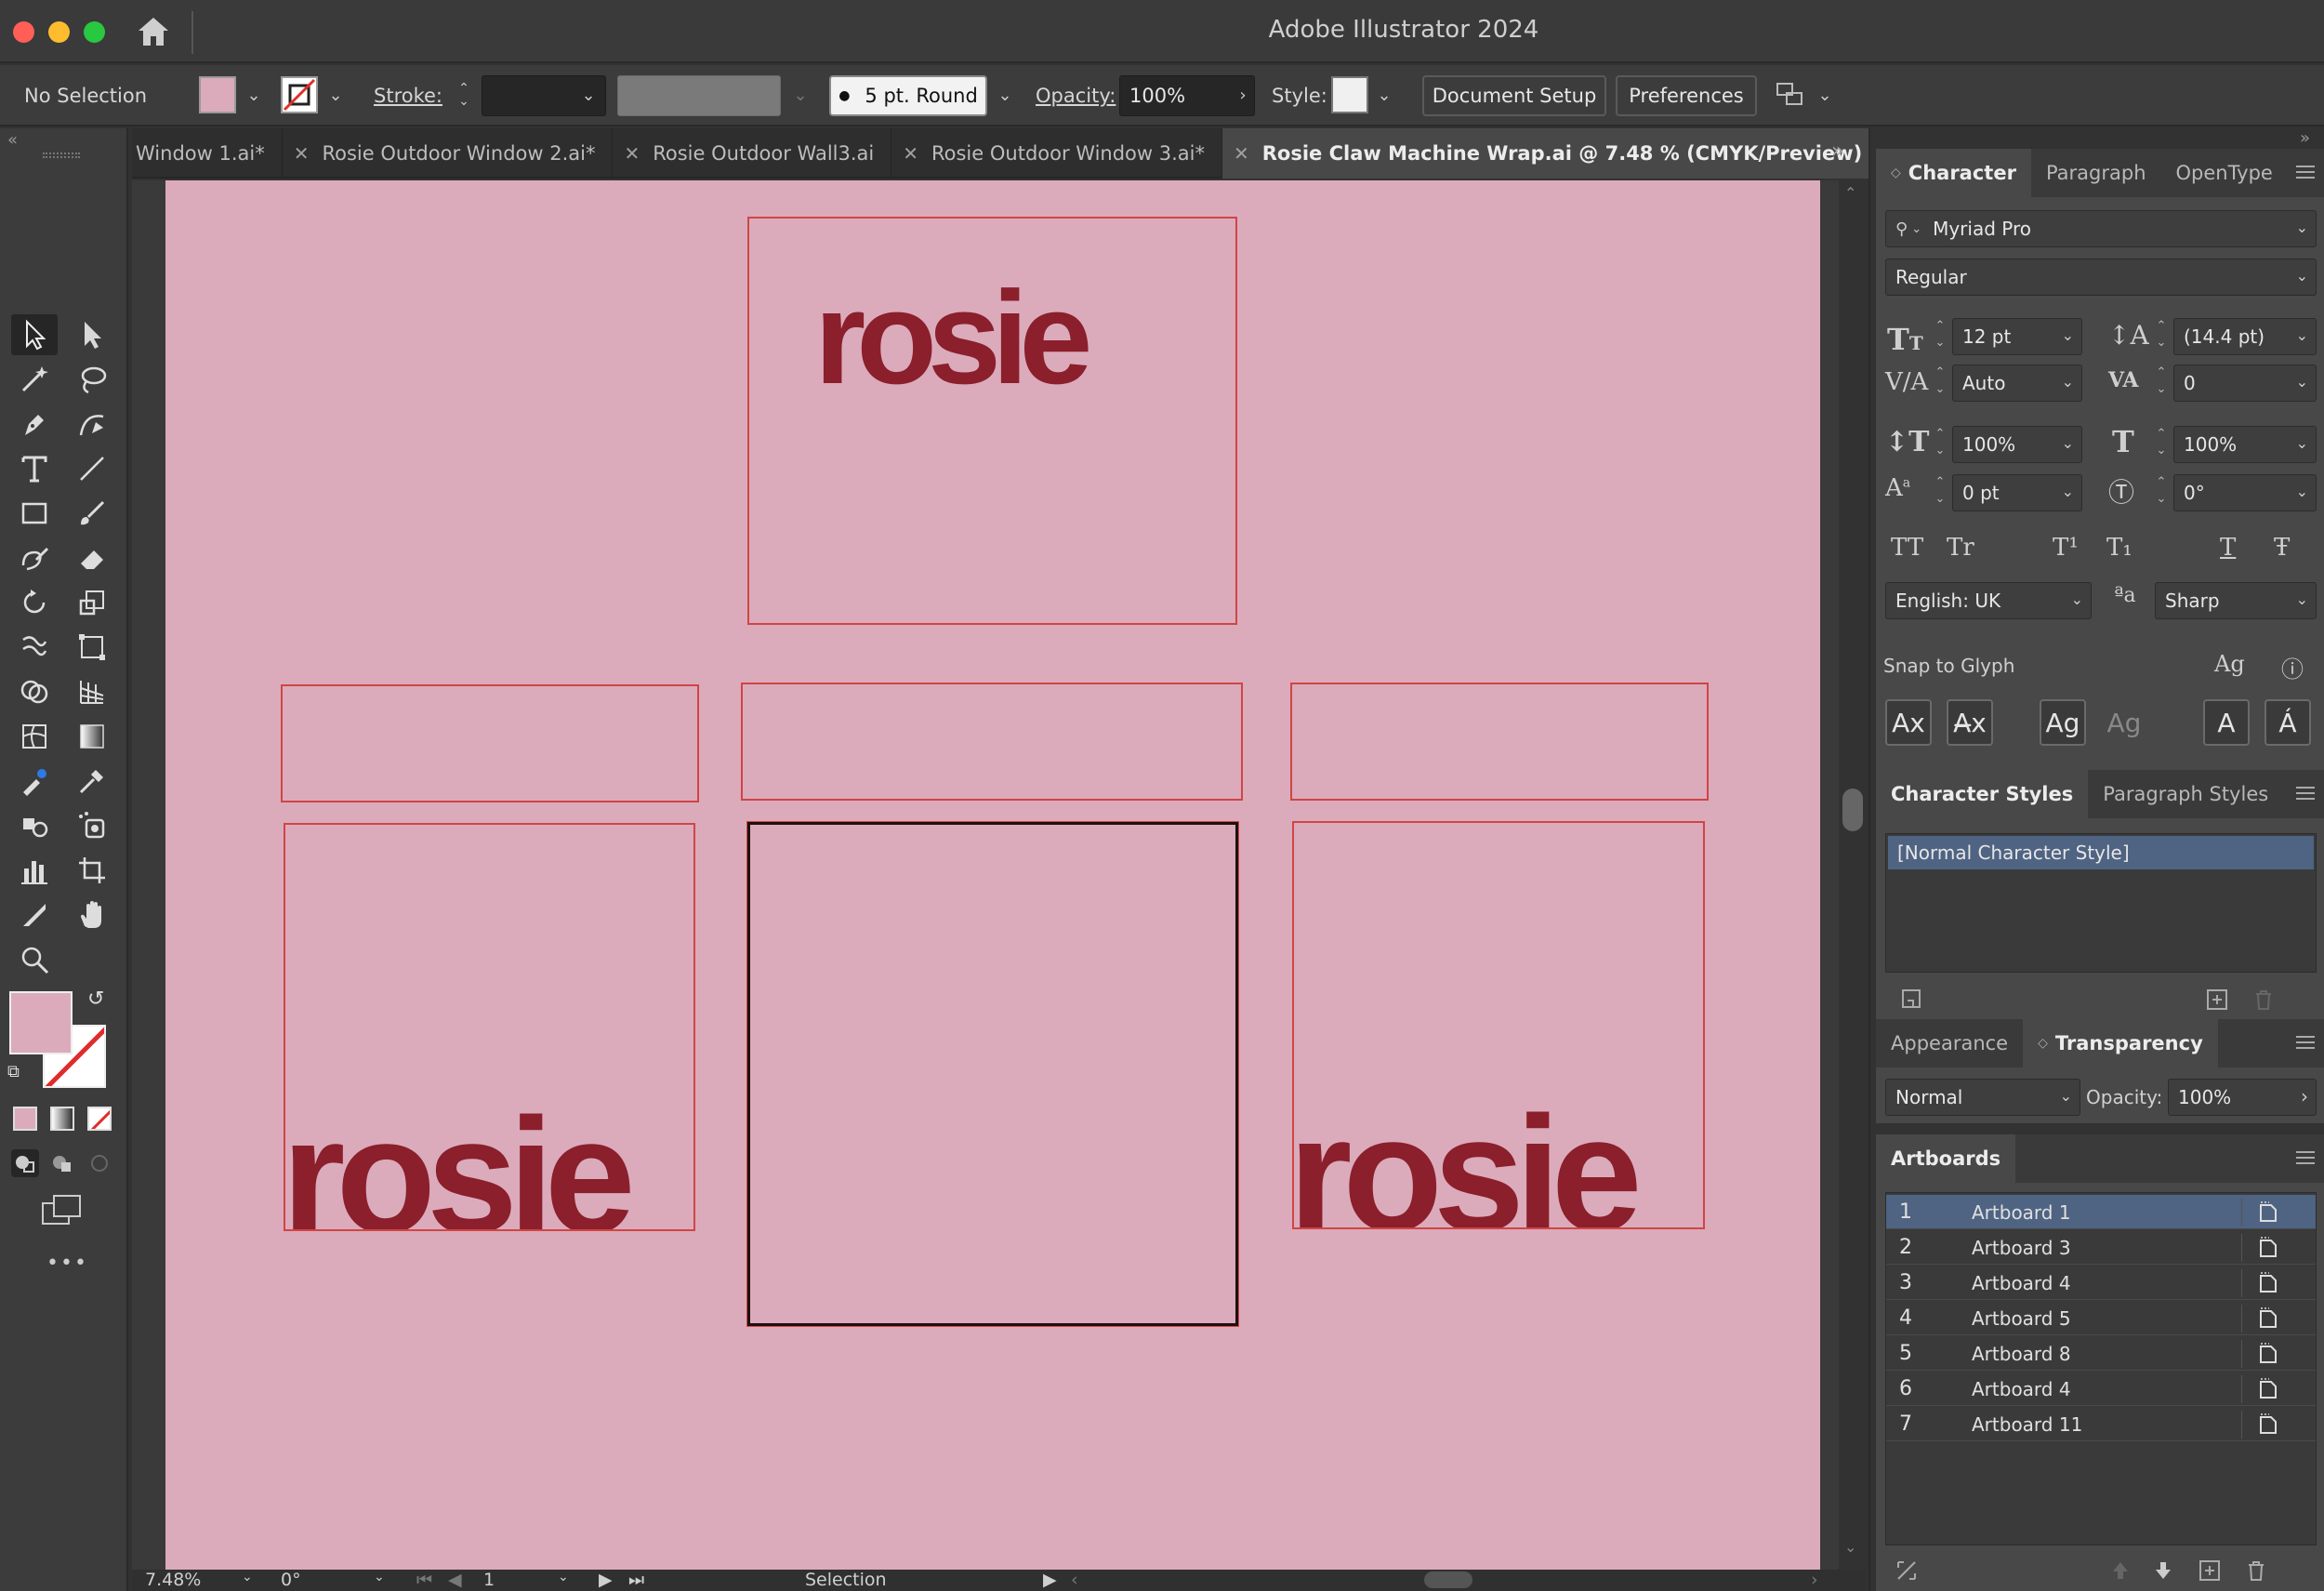  What do you see at coordinates (173, 1580) in the screenshot?
I see `zoom-level: 7.48%` at bounding box center [173, 1580].